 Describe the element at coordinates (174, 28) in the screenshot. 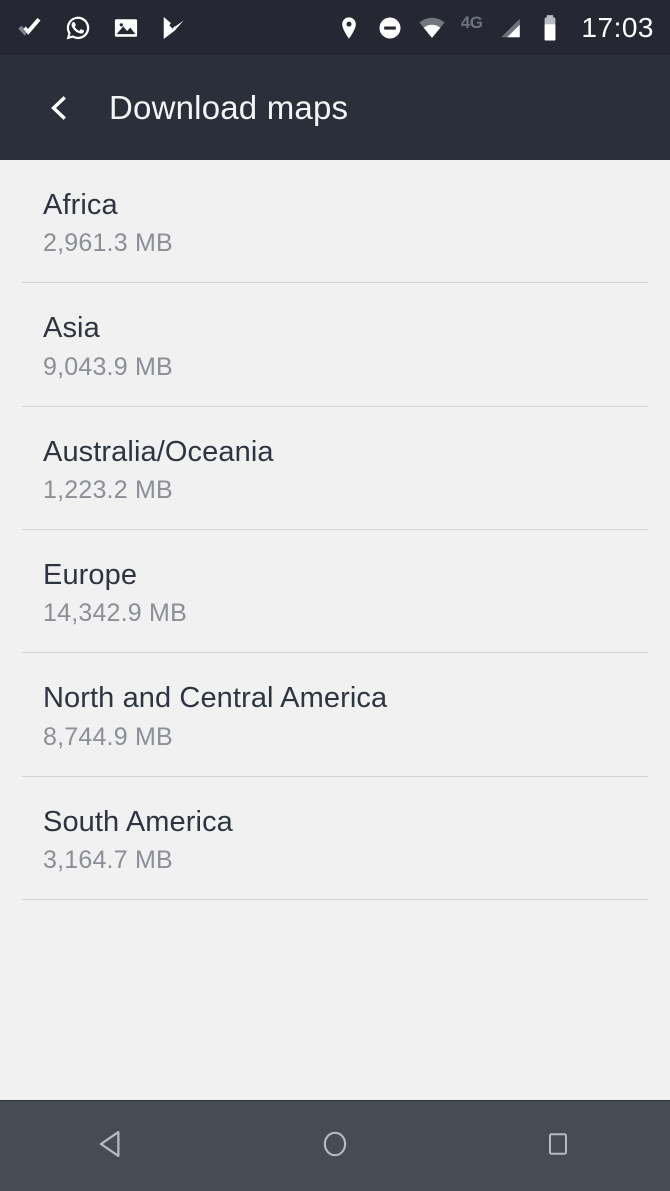

I see `flag-check-icon` at that location.